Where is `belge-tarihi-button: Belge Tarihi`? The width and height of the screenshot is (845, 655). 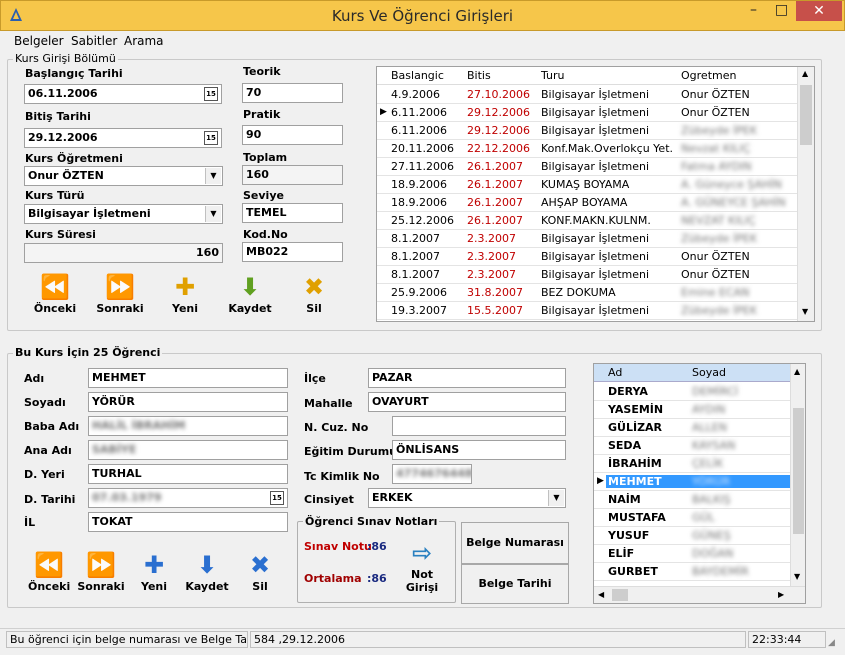 belge-tarihi-button: Belge Tarihi is located at coordinates (515, 584).